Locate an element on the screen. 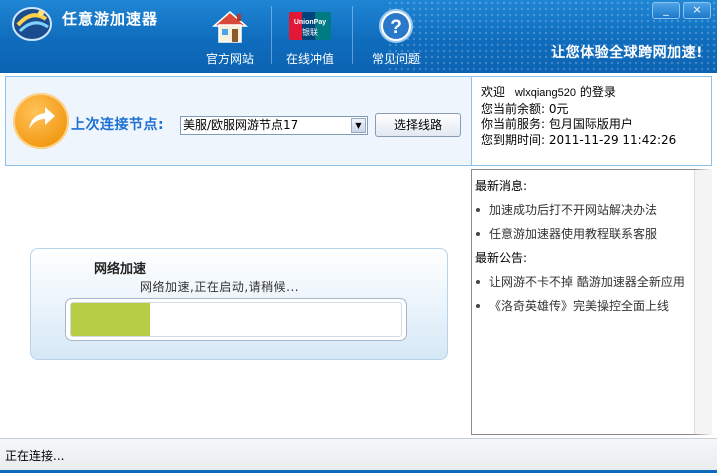  news-link: 加速成功后打不开网站解决办法 is located at coordinates (584, 210).